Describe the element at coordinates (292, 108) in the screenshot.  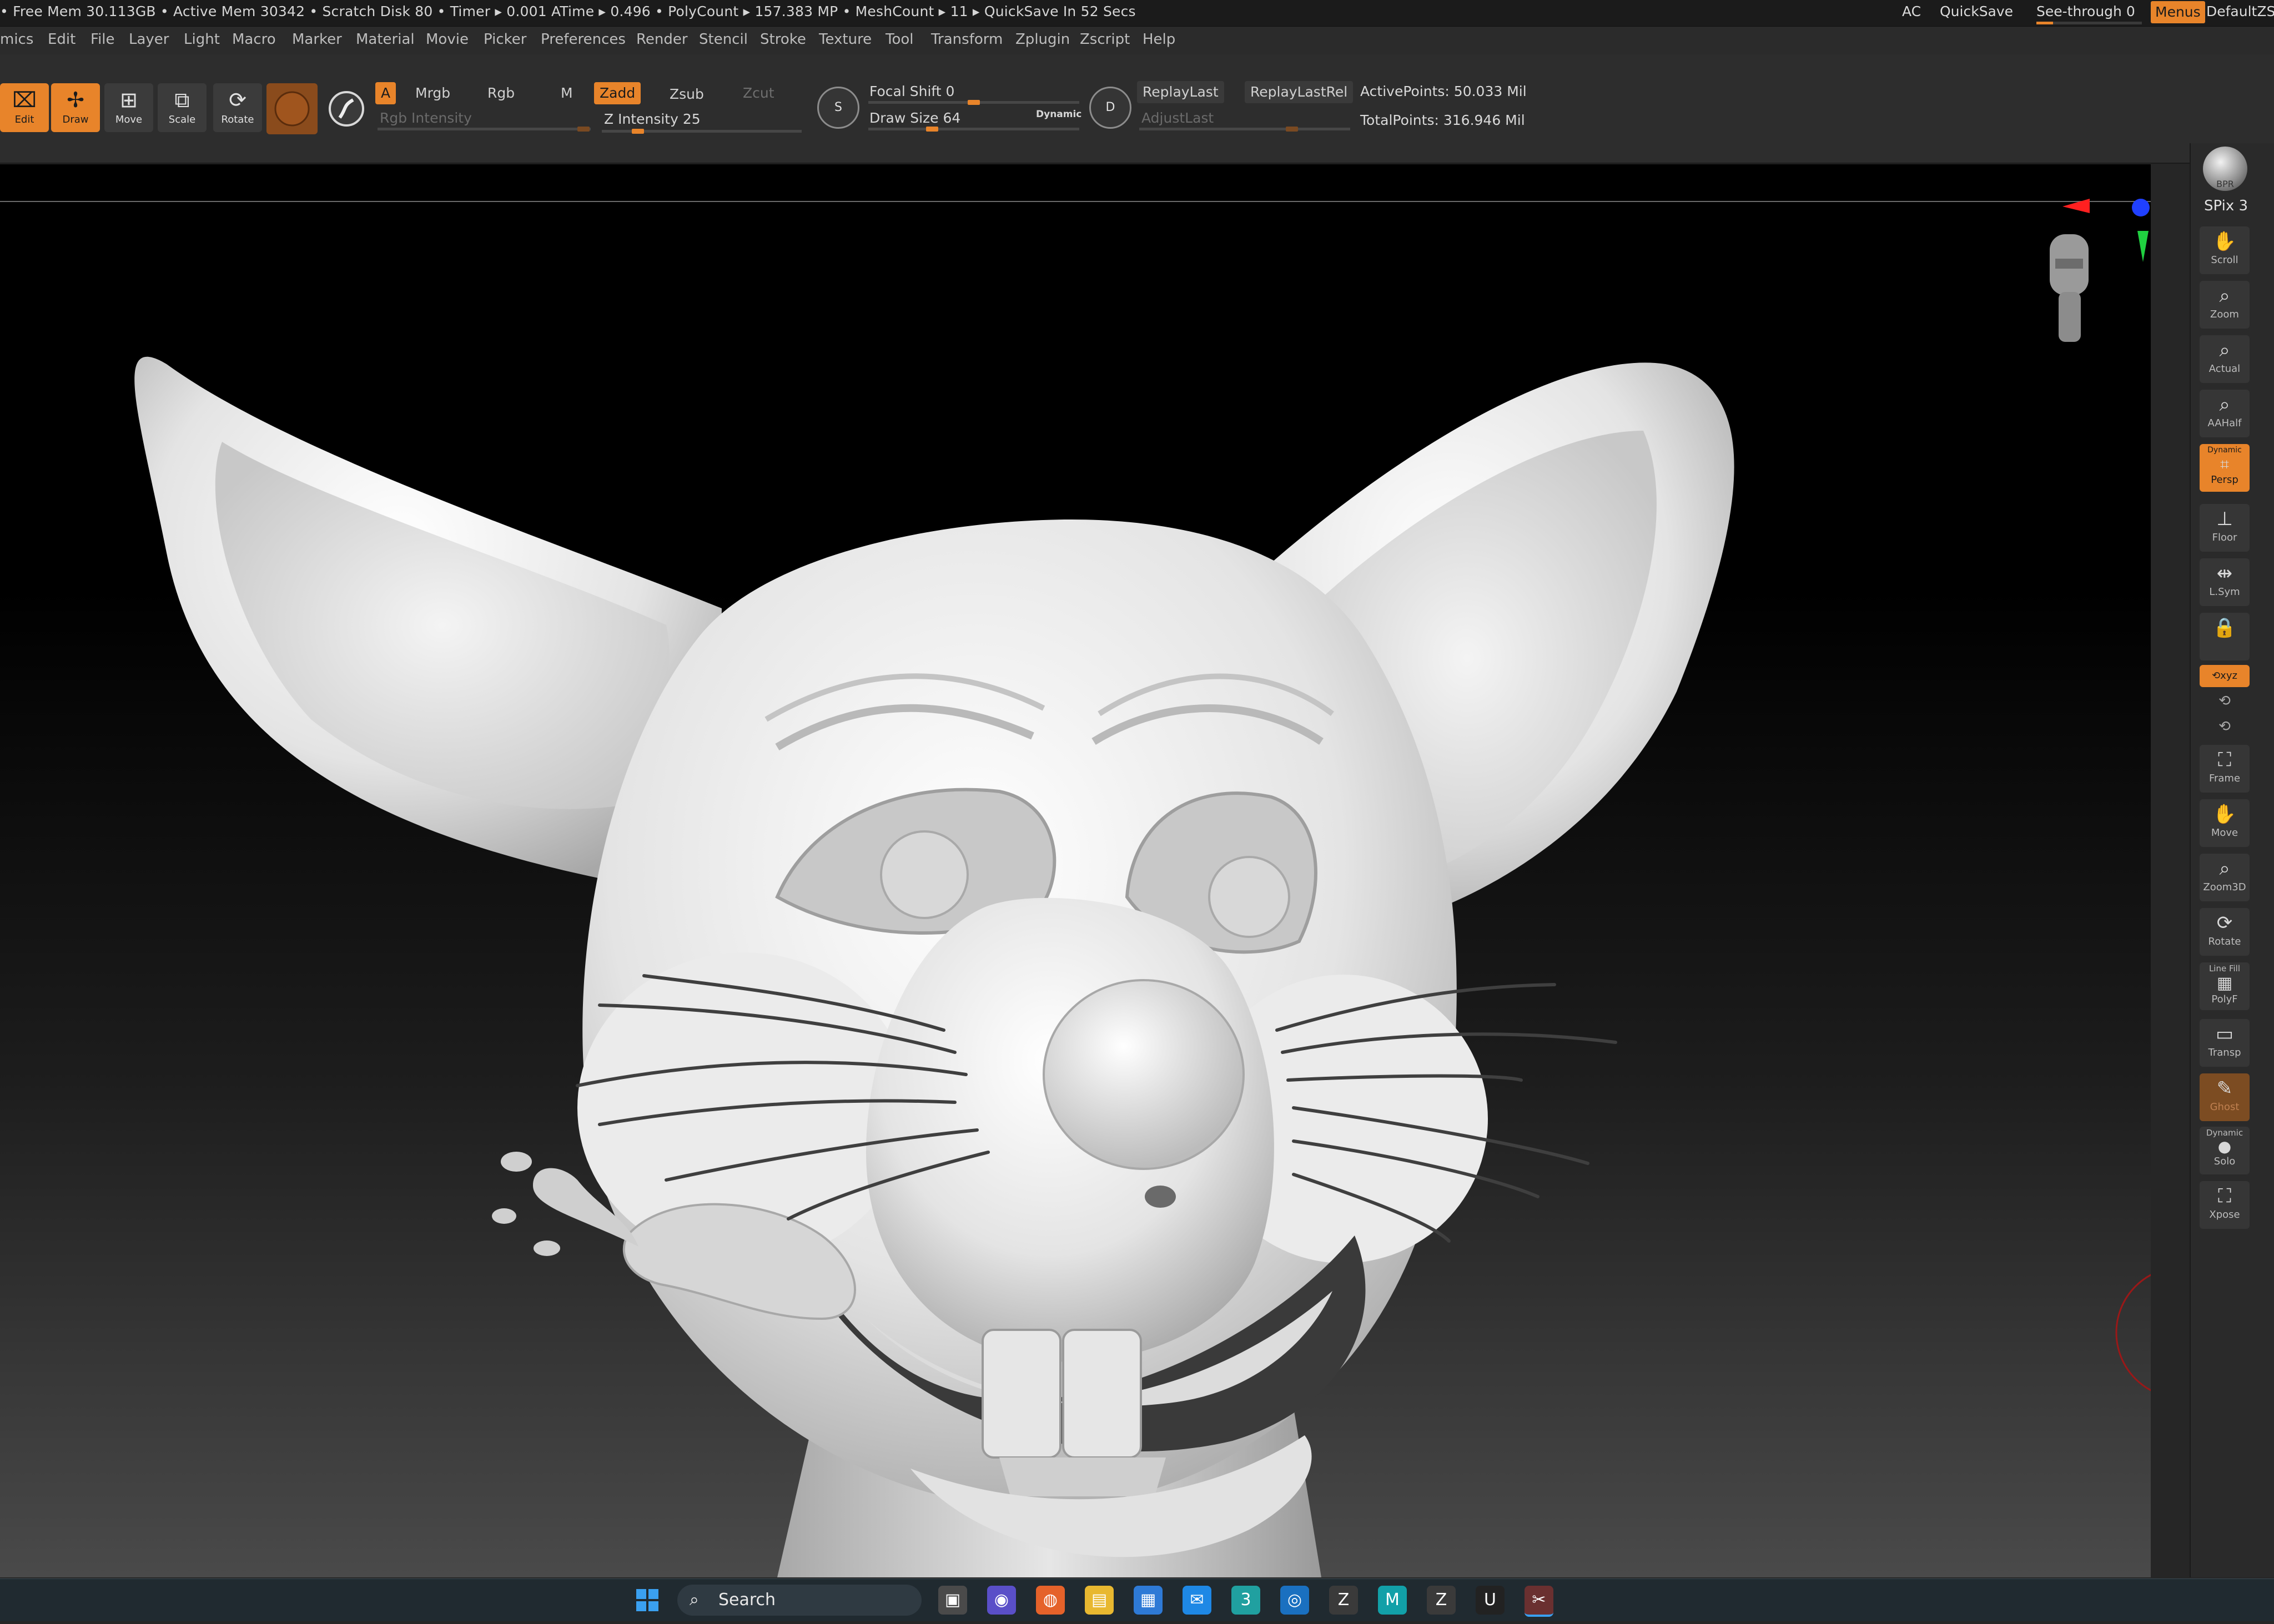
I see `material-button` at that location.